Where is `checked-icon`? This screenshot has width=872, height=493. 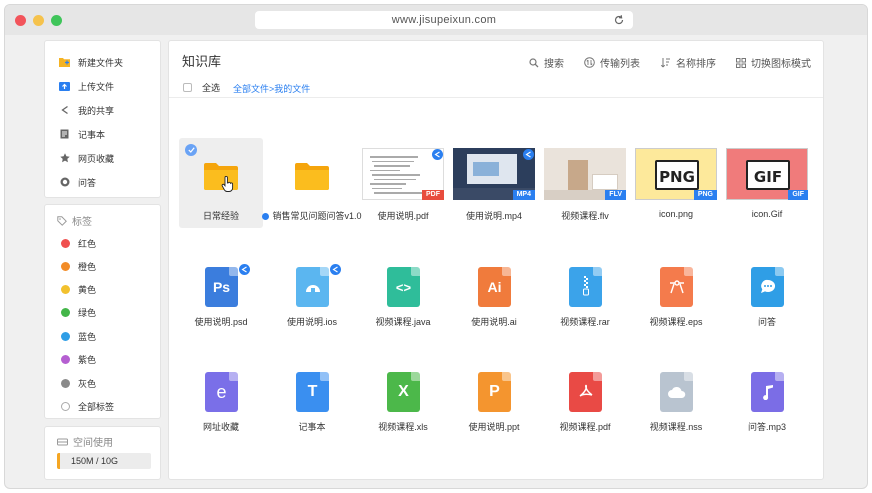
checked-icon is located at coordinates (191, 150).